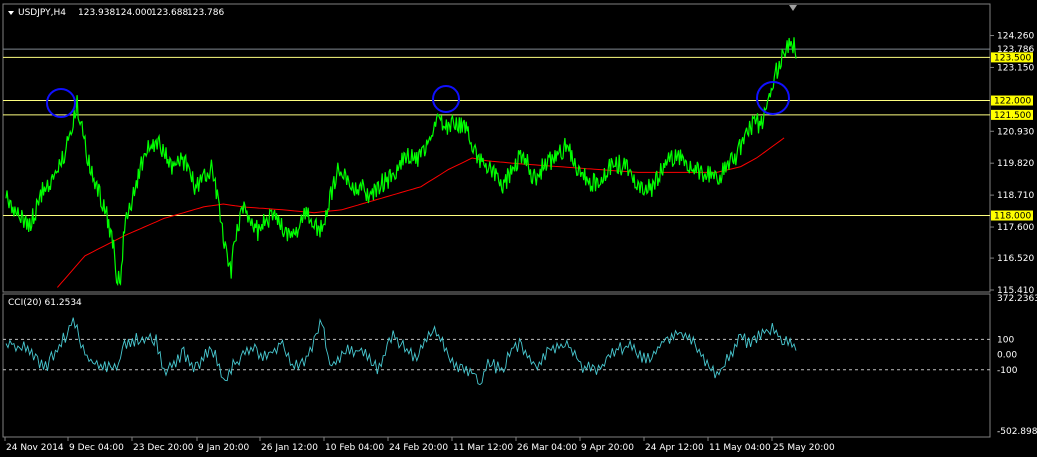 The width and height of the screenshot is (1037, 457). Describe the element at coordinates (674, 448) in the screenshot. I see `time-tick-label-10: 24 Apr 12:00` at that location.